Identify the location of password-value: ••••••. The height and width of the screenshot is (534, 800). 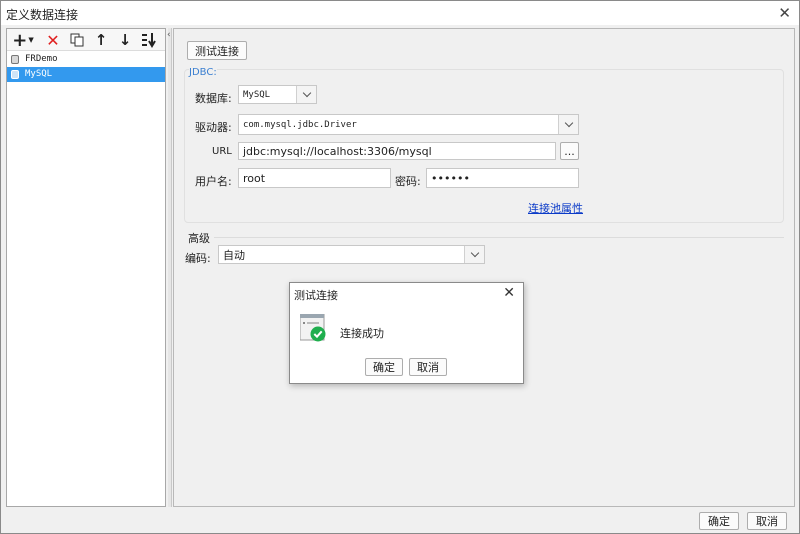
(450, 178).